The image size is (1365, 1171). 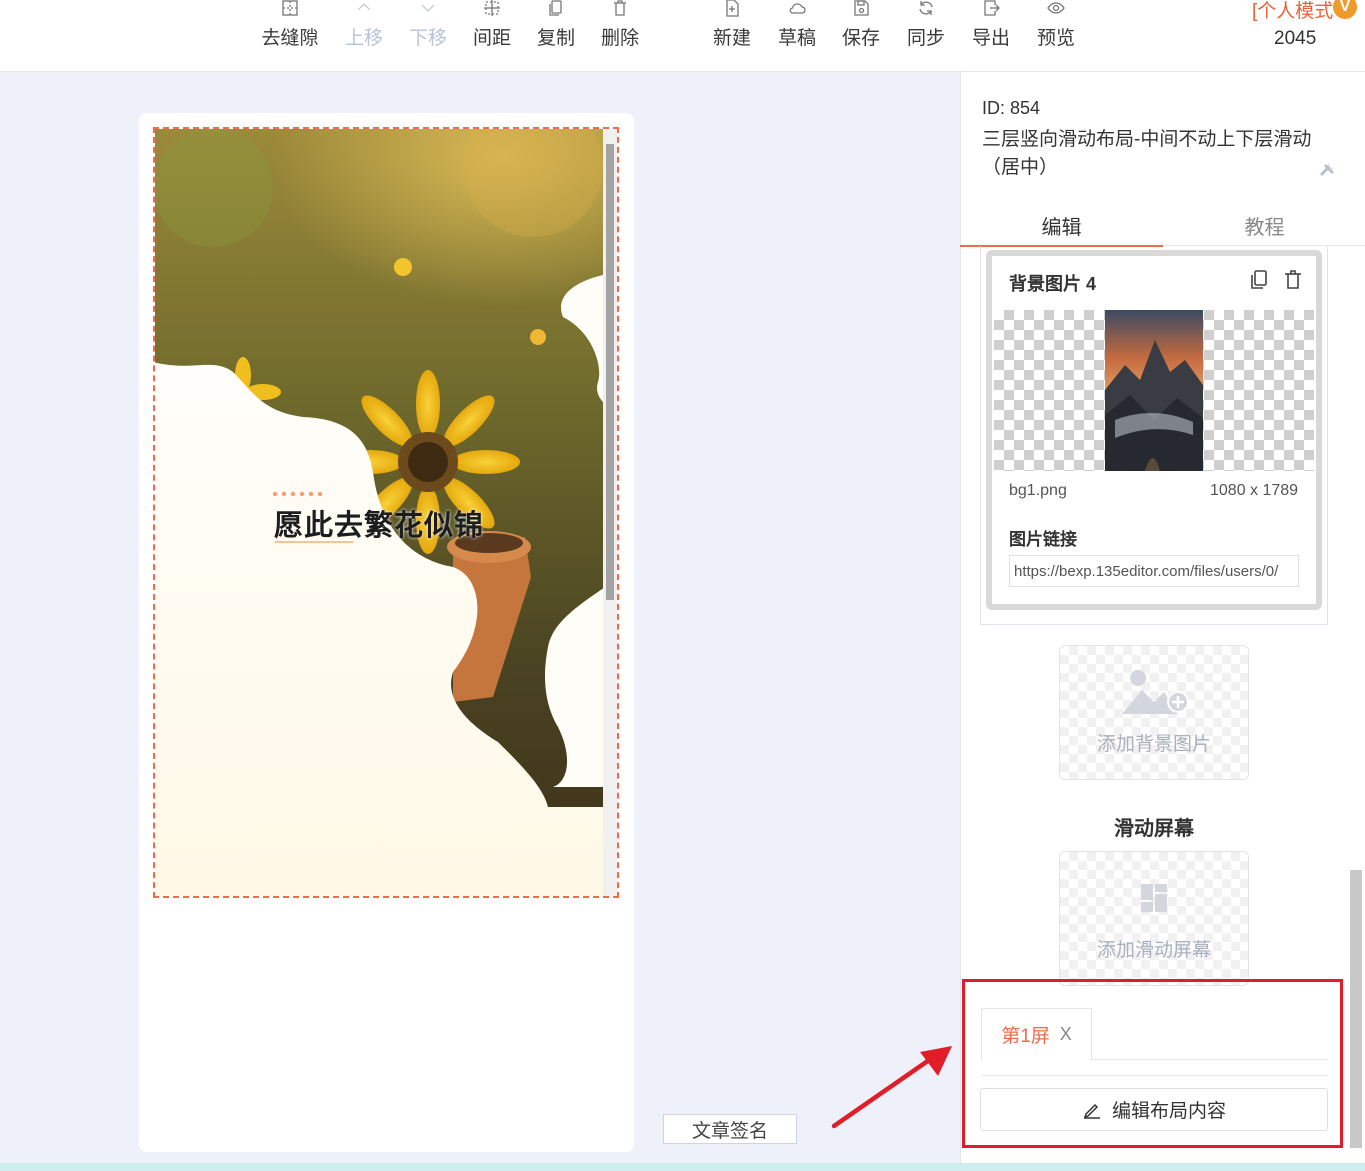 What do you see at coordinates (1061, 226) in the screenshot?
I see `tab-edit: 编辑` at bounding box center [1061, 226].